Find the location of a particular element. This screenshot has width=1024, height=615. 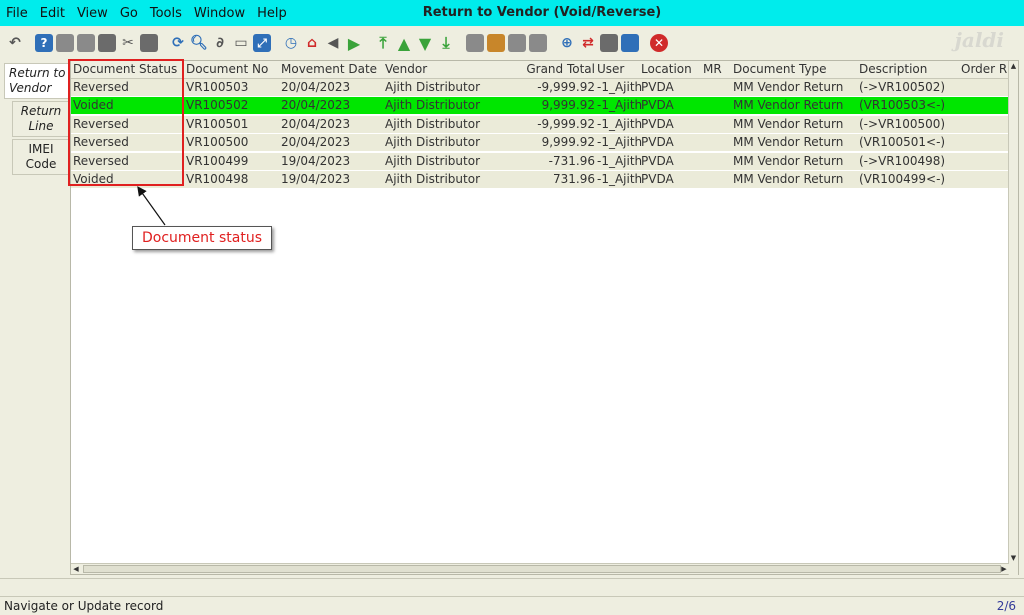

divider is located at coordinates (512, 578).